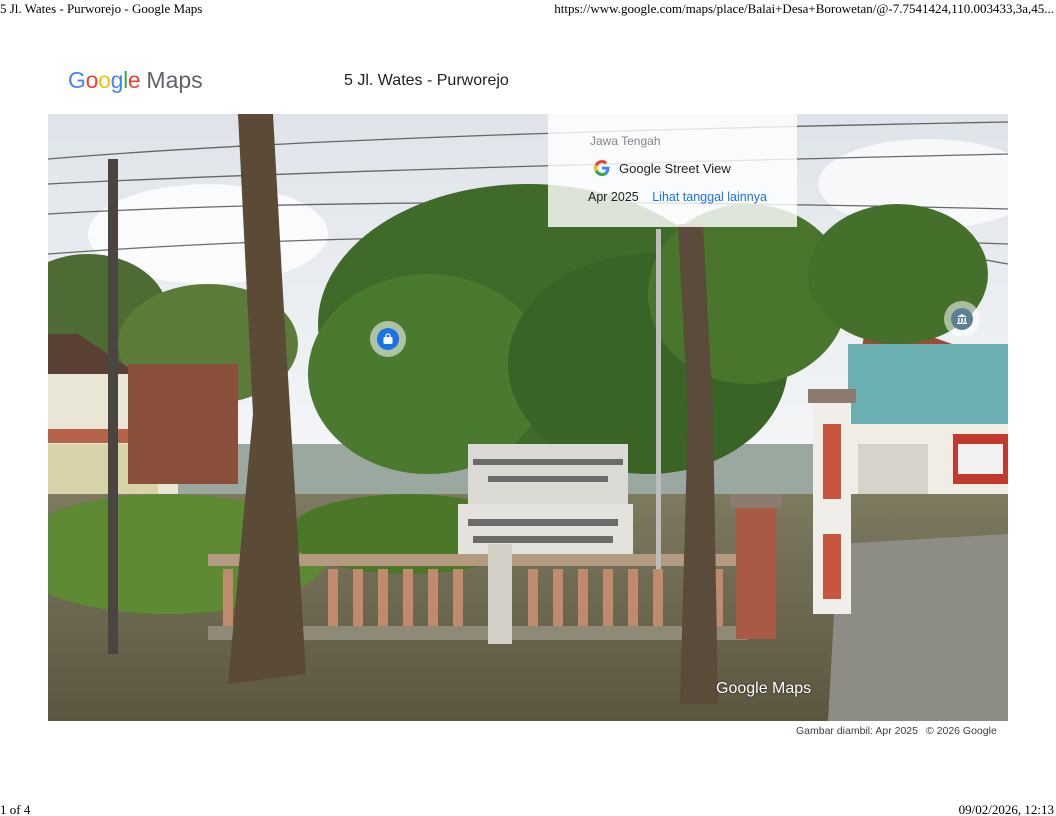 Image resolution: width=1056 pixels, height=816 pixels. What do you see at coordinates (961, 731) in the screenshot?
I see `copyright-notice: © 2026 Google` at bounding box center [961, 731].